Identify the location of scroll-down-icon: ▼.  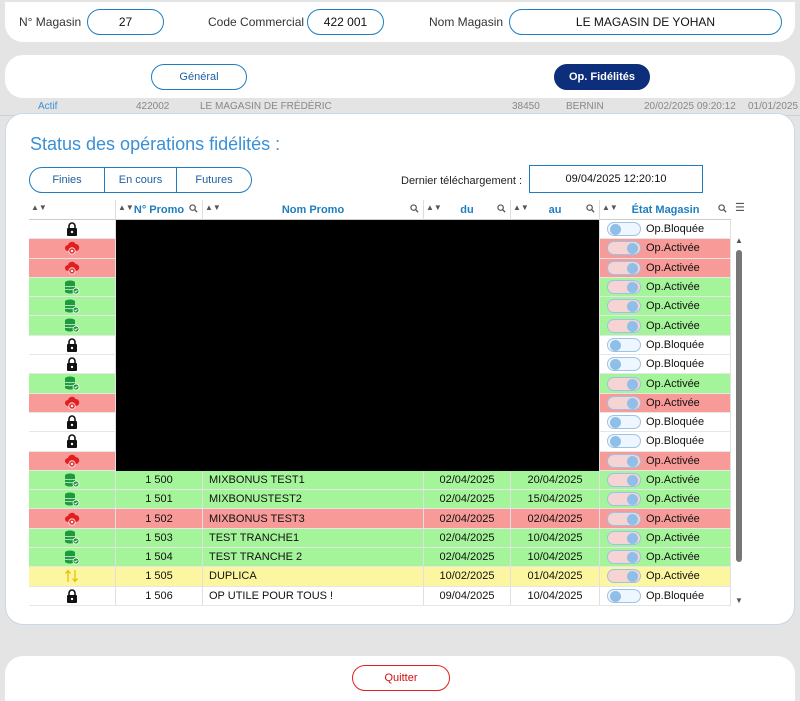
(739, 600).